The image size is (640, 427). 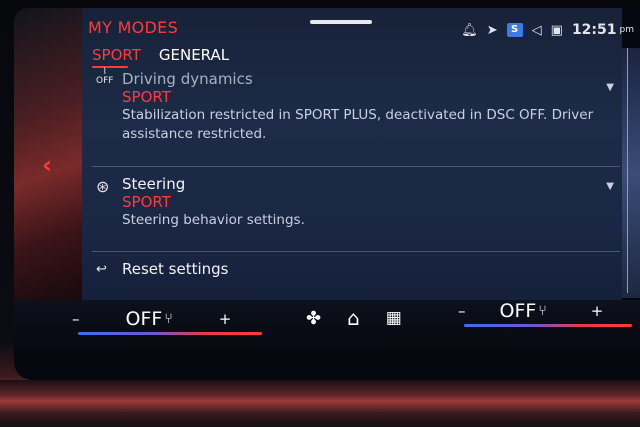 I want to click on setting-description: Steering behavior settings., so click(x=213, y=220).